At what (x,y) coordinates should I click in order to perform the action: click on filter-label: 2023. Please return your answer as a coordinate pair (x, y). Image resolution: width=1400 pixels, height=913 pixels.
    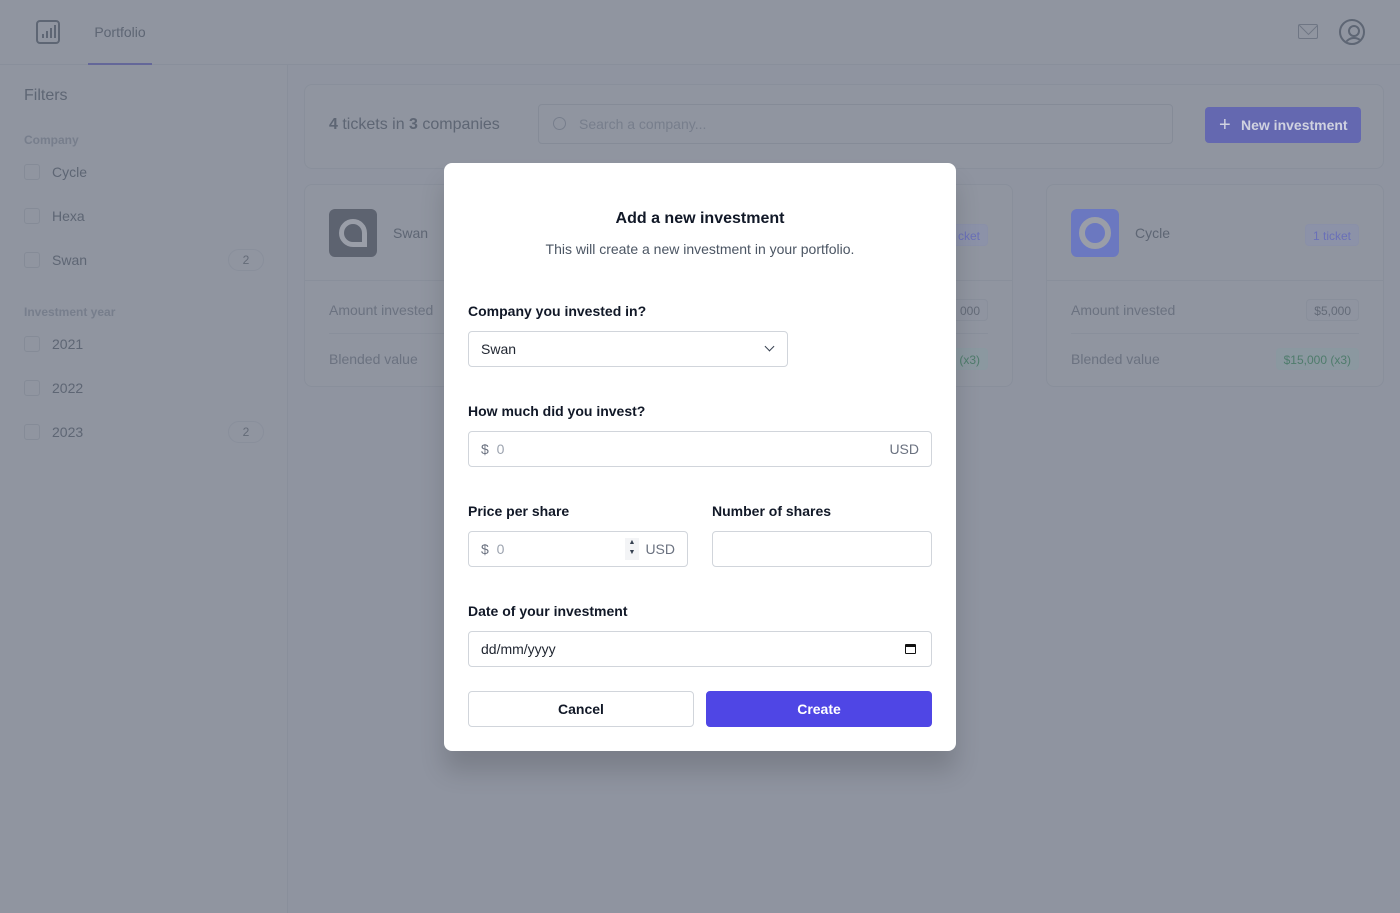
    Looking at the image, I should click on (68, 432).